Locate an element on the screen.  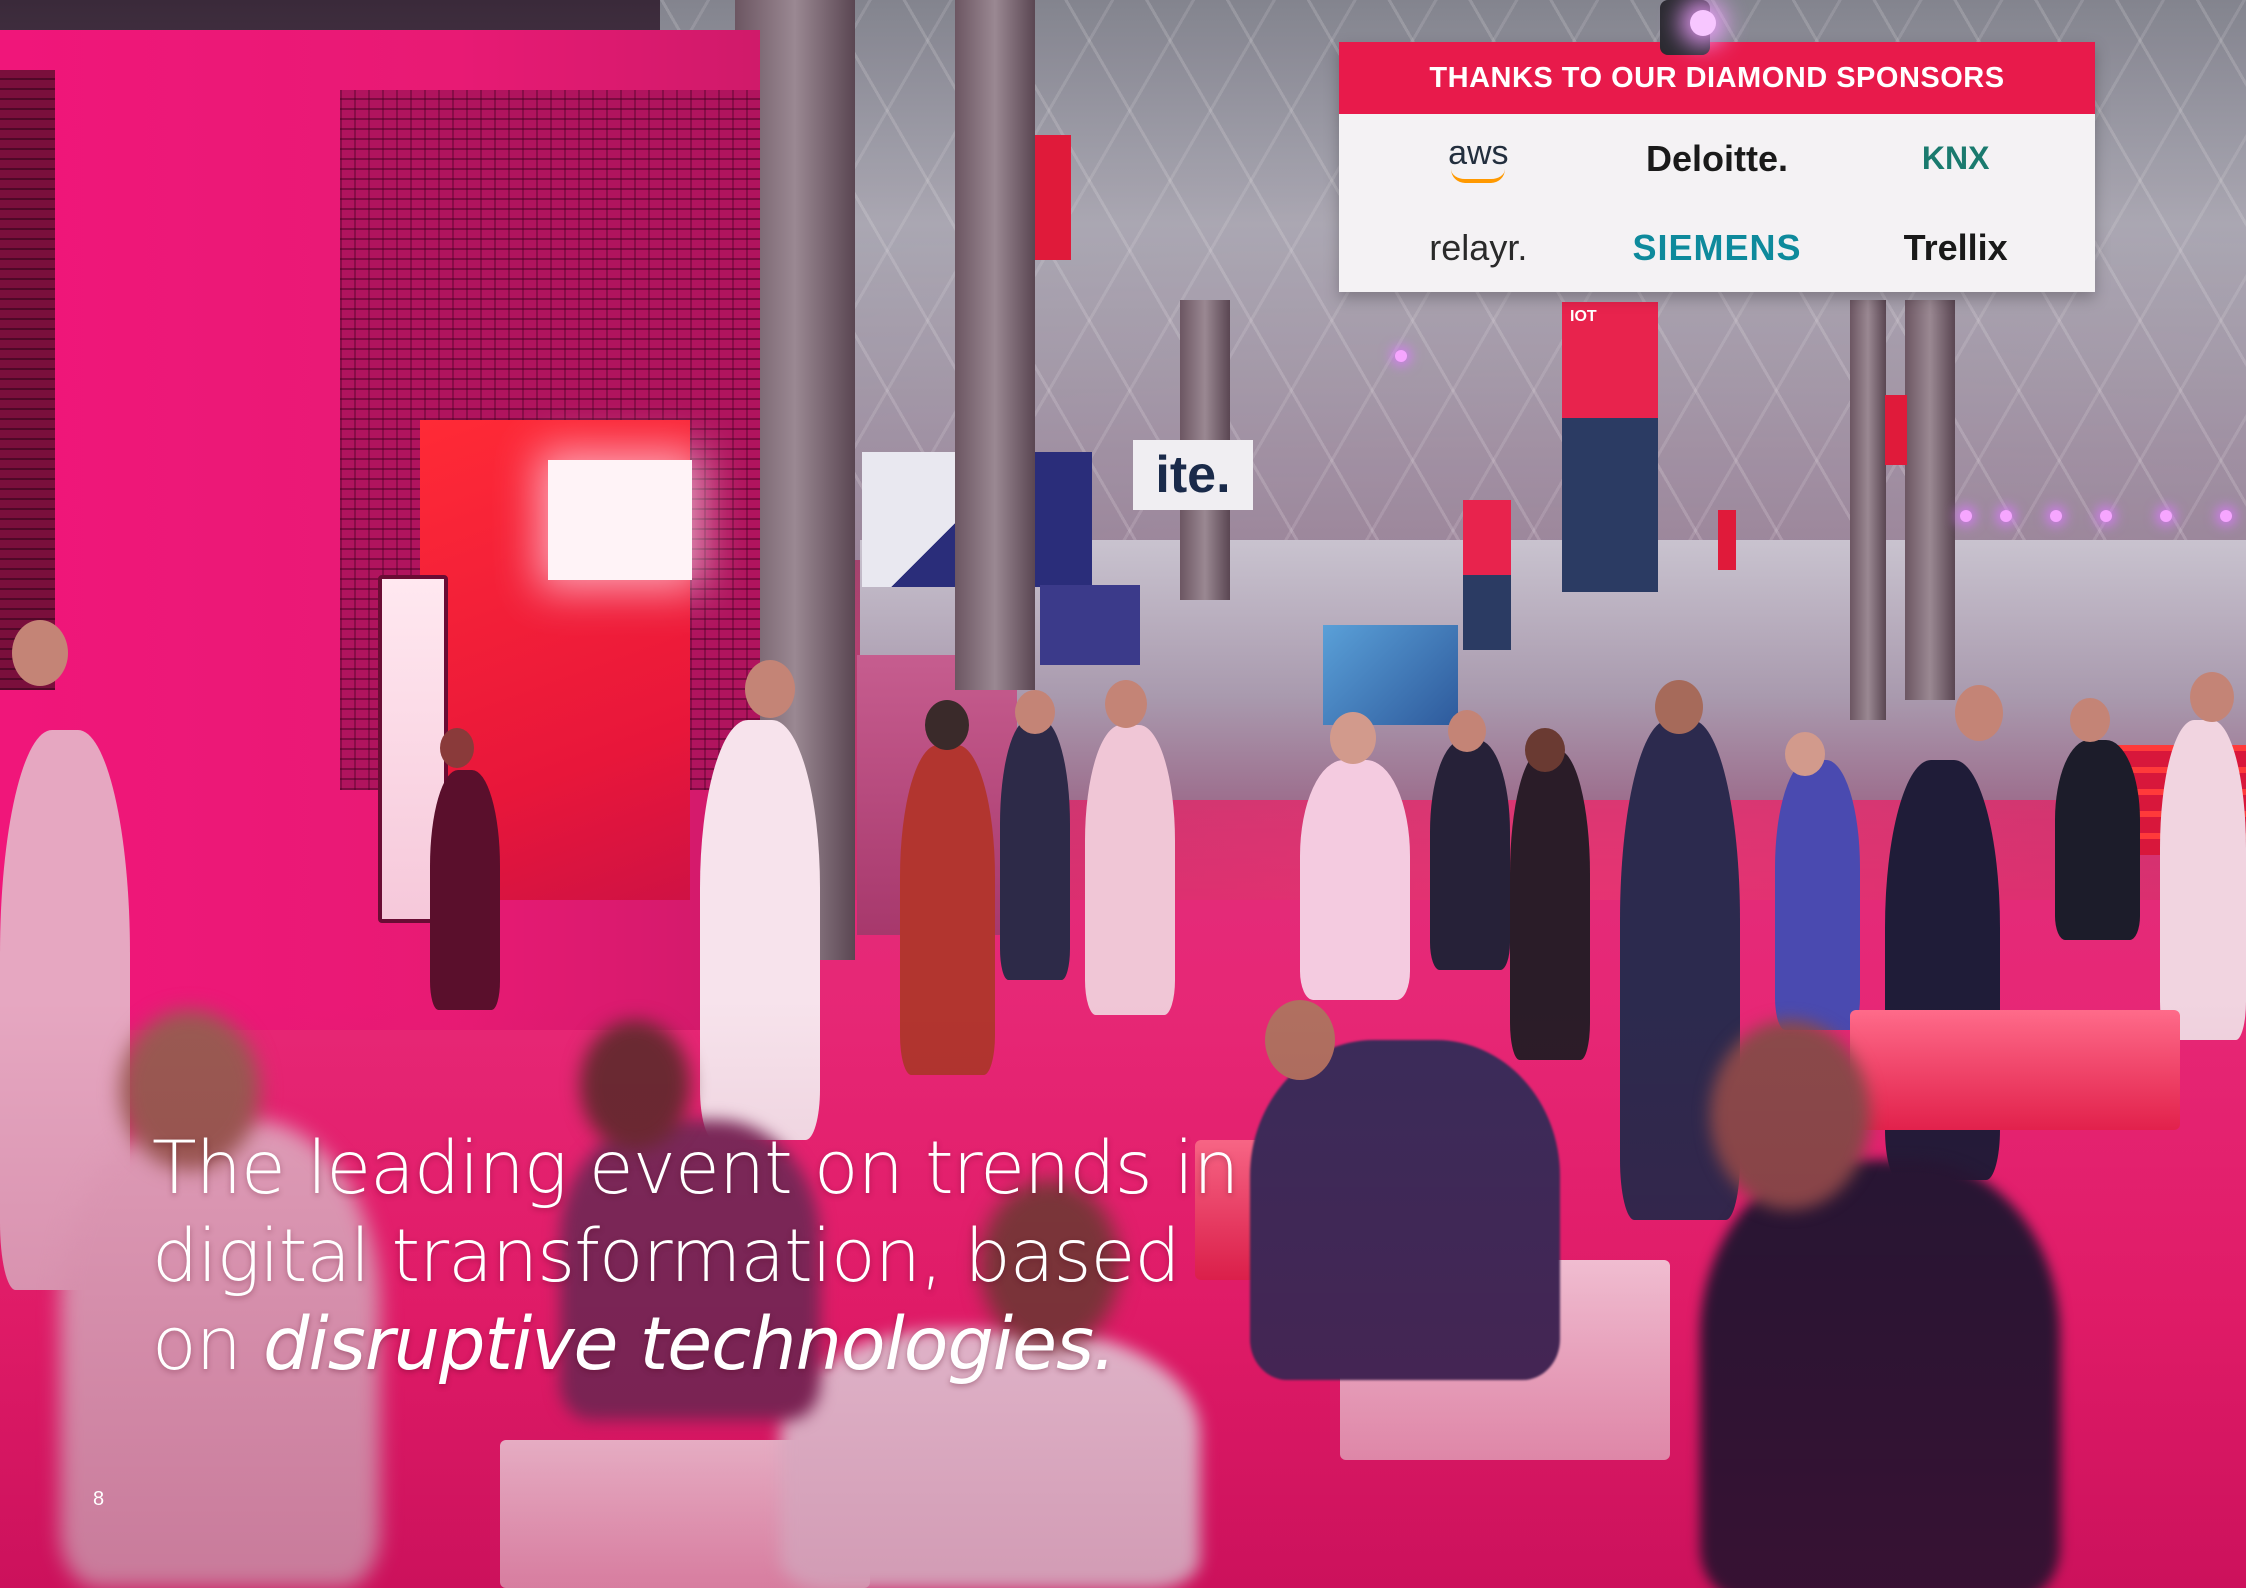
ite-sign-text: ite. is located at coordinates (1193, 475).